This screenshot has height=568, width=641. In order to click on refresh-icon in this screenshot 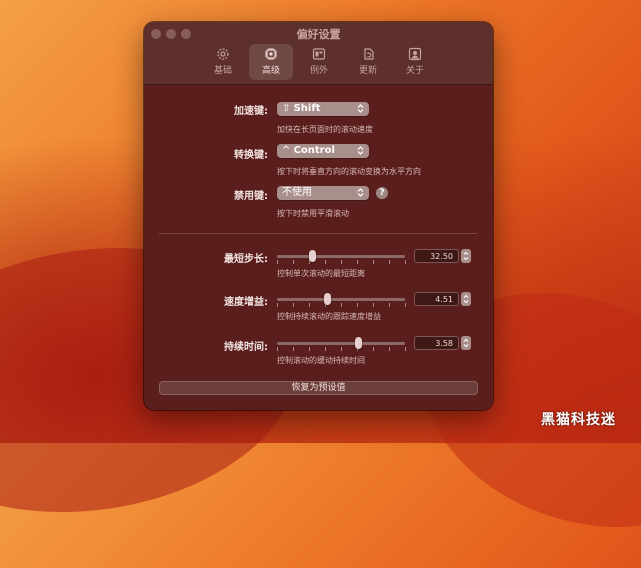, I will do `click(369, 54)`.